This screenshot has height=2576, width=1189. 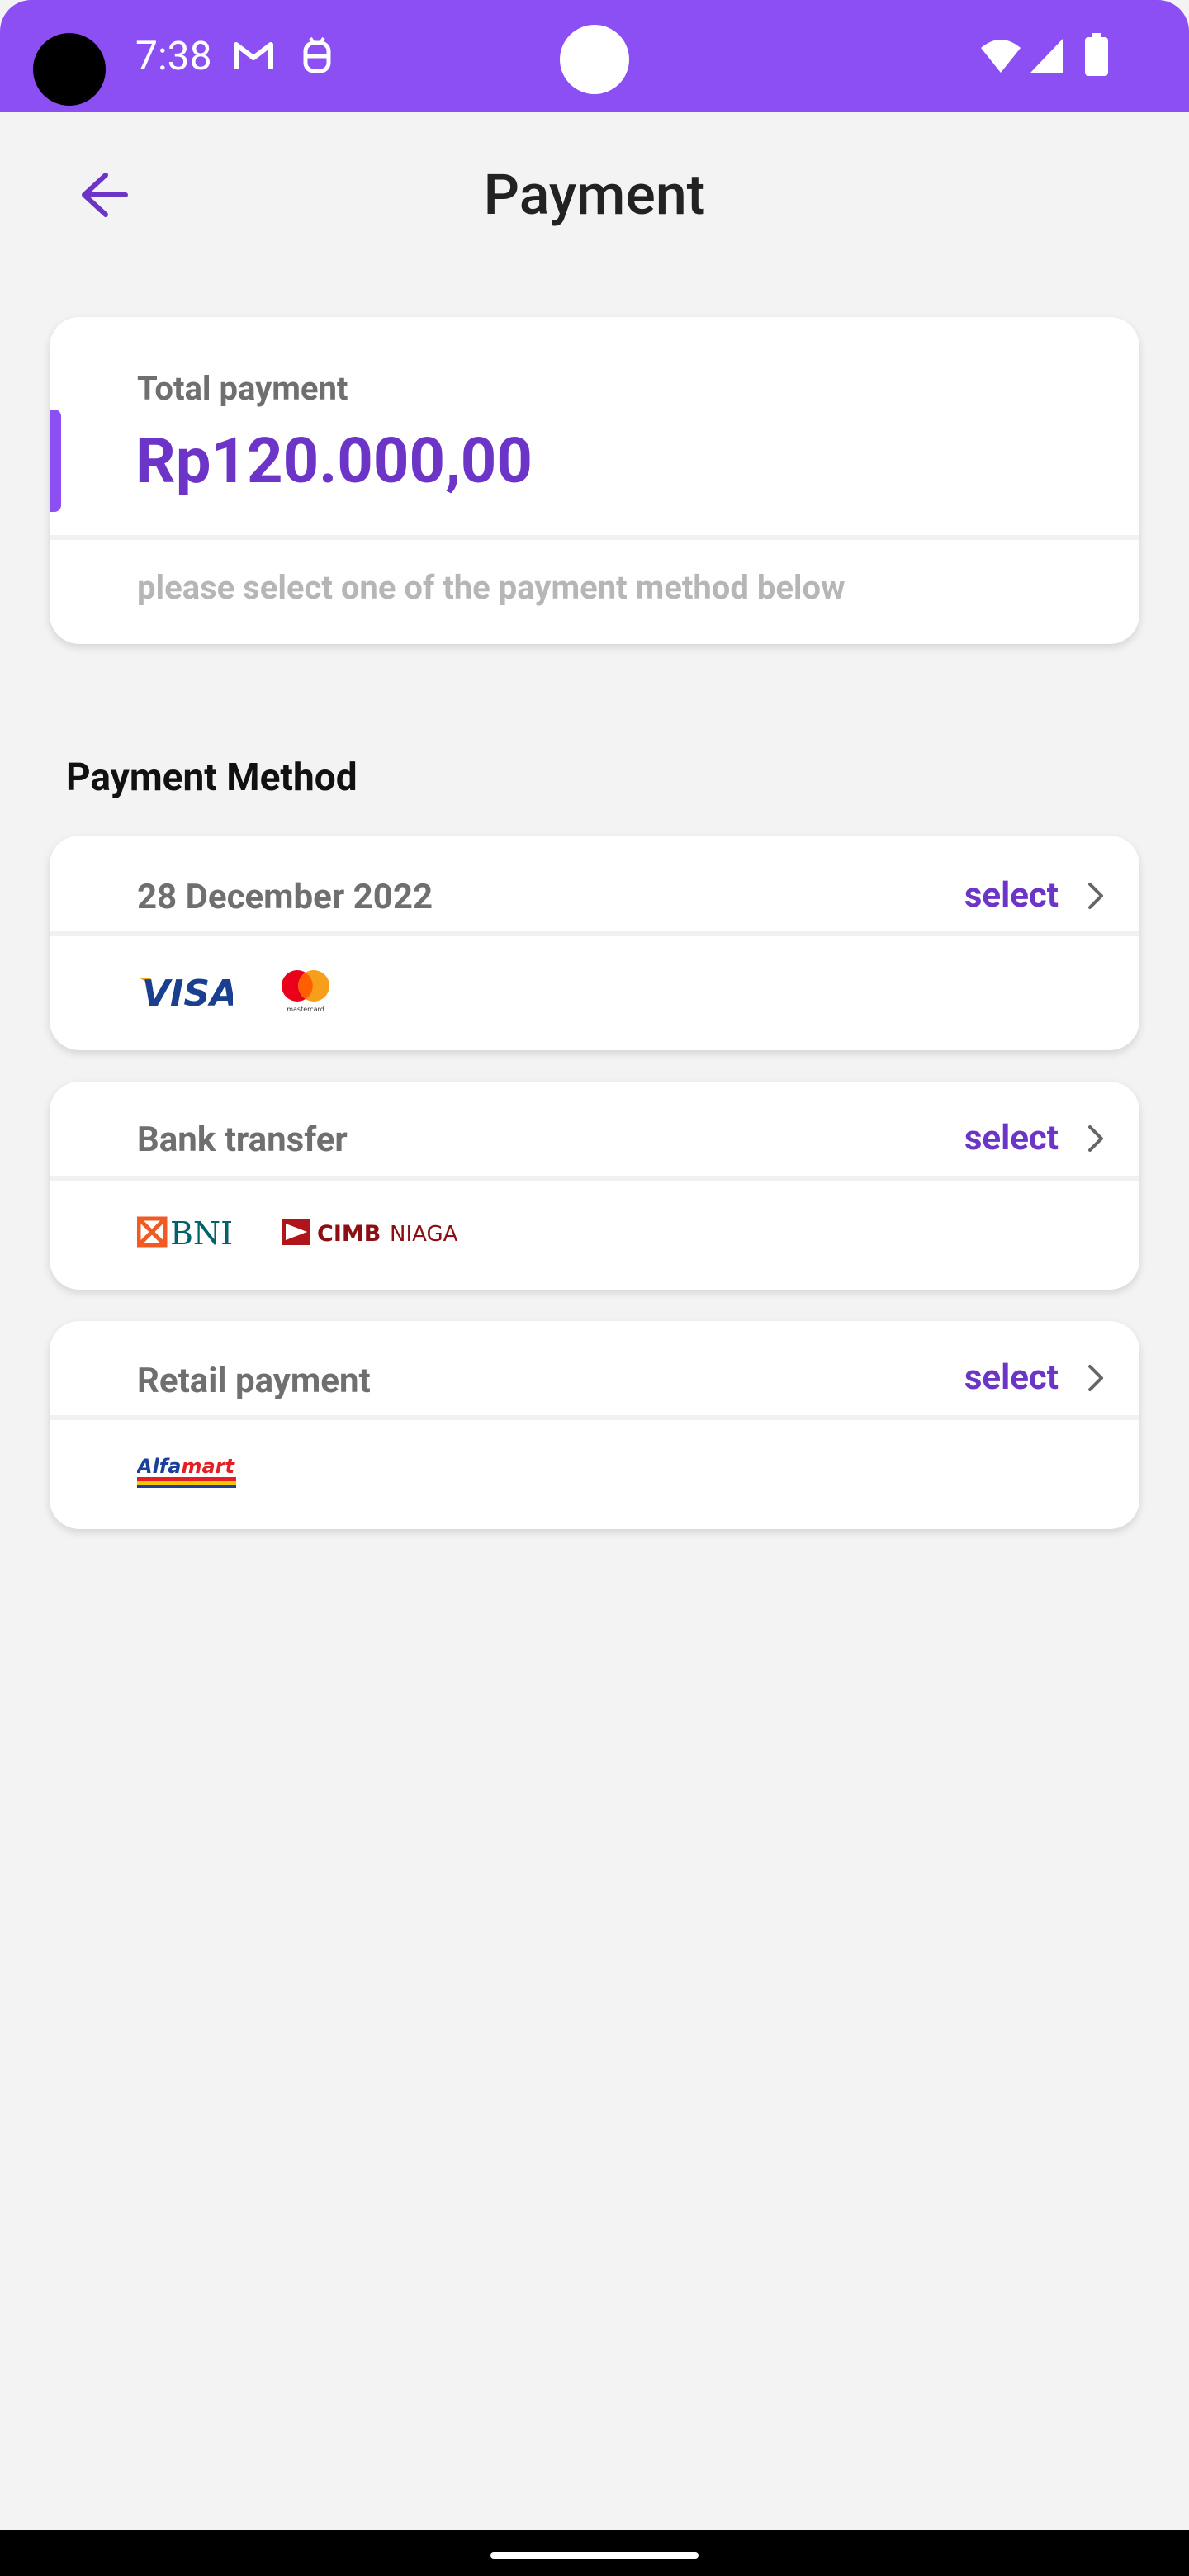 What do you see at coordinates (1046, 55) in the screenshot?
I see `signal-icon` at bounding box center [1046, 55].